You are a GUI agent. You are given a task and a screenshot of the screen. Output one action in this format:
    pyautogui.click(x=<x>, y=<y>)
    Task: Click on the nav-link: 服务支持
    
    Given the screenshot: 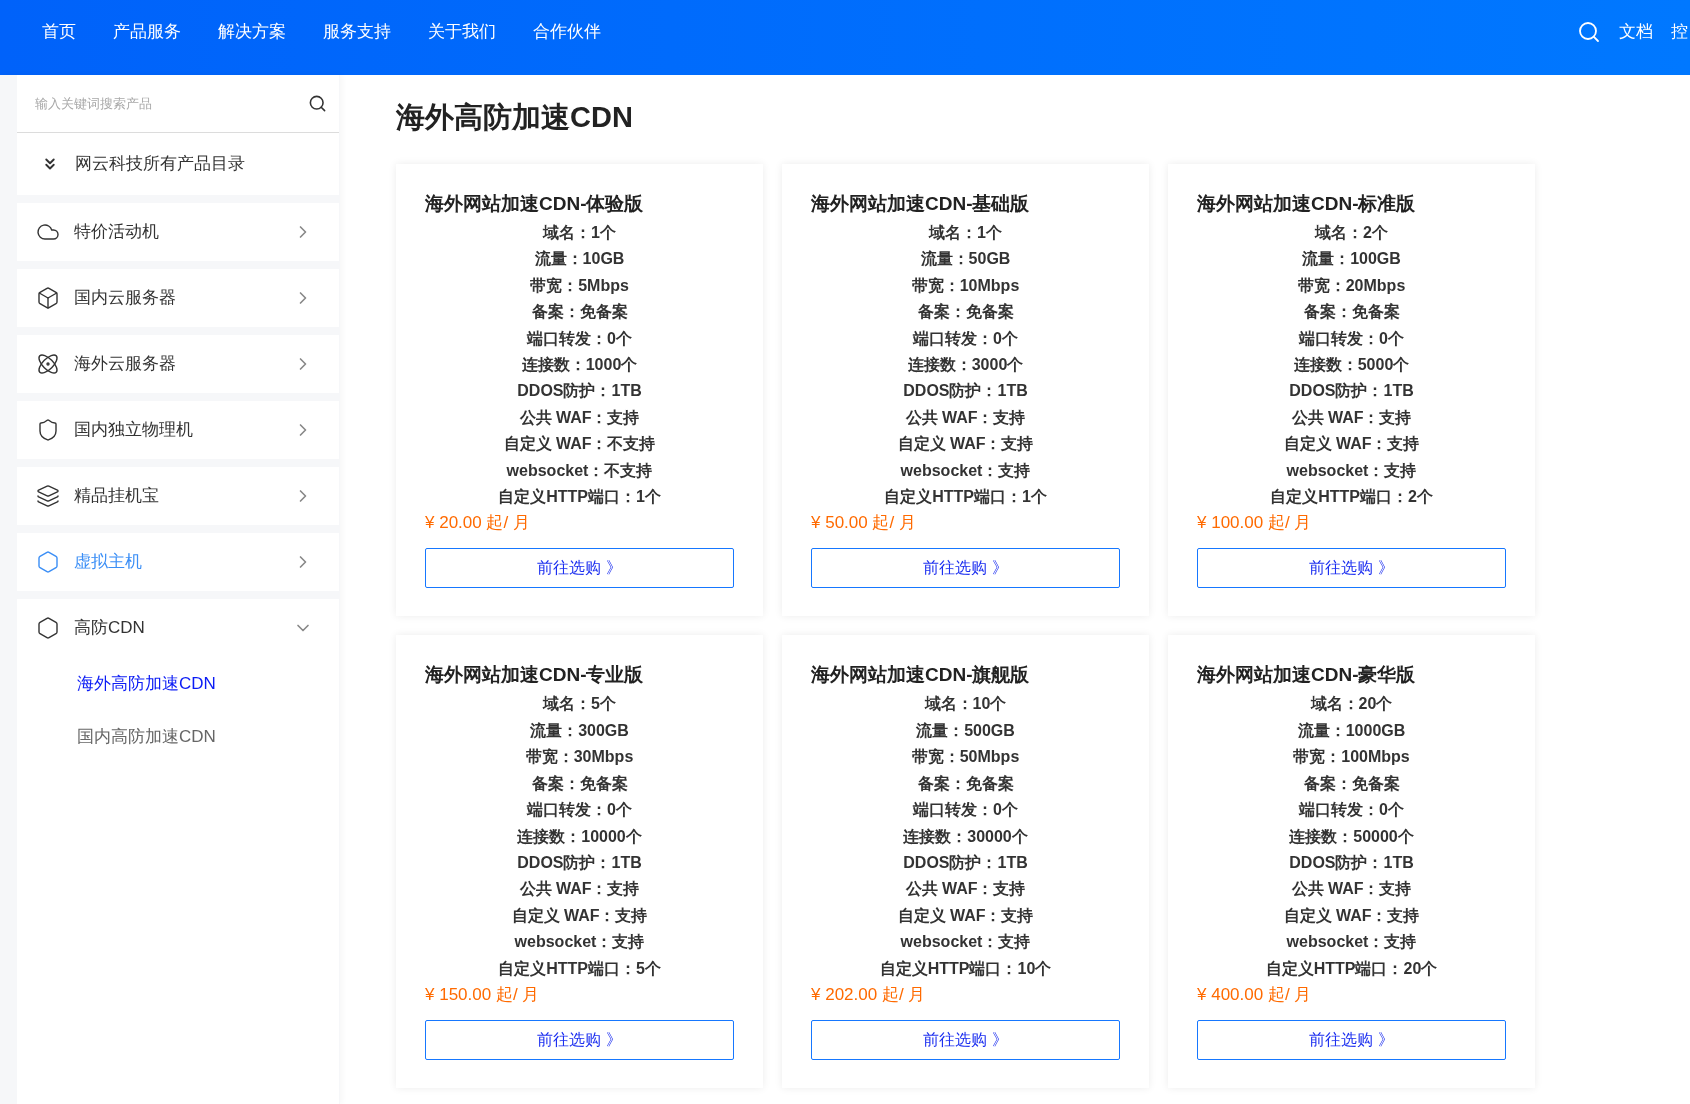 What is the action you would take?
    pyautogui.click(x=357, y=32)
    